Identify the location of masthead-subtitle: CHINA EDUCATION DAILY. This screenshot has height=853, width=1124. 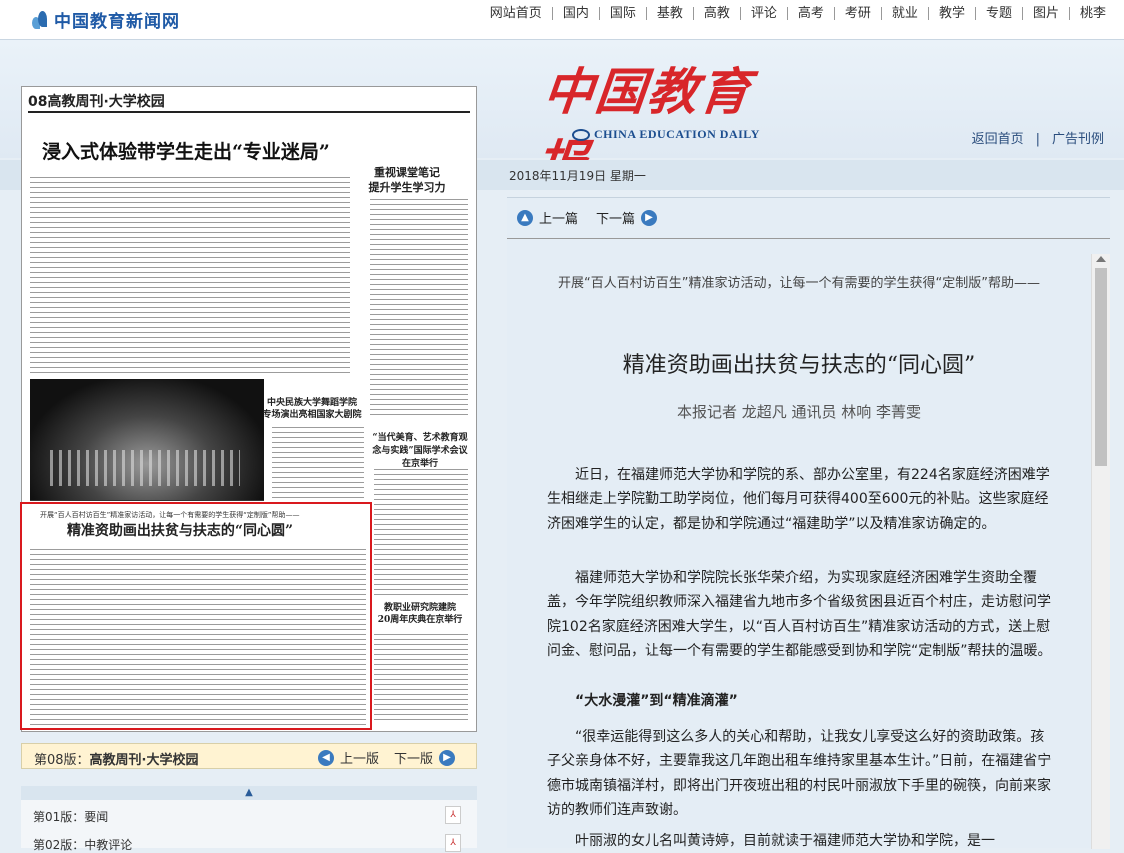
(666, 134).